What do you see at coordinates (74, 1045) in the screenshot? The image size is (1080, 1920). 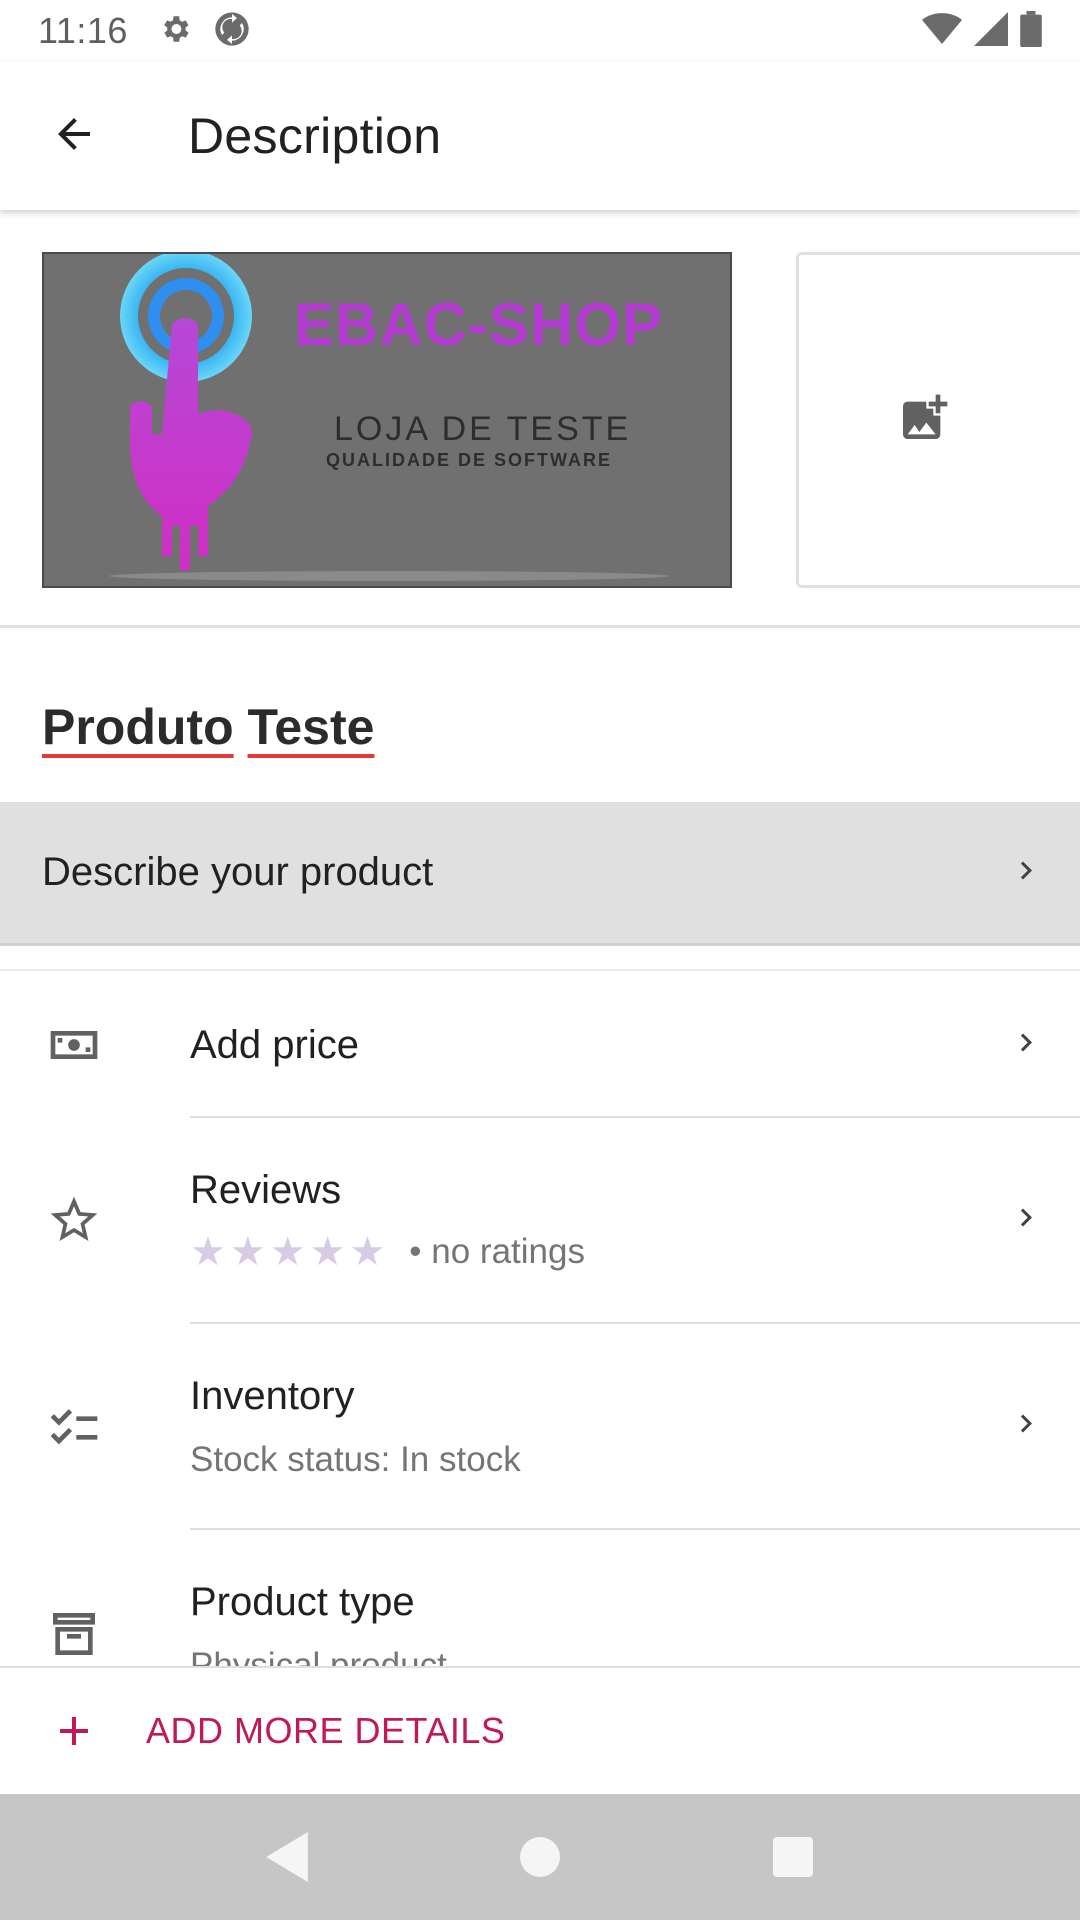 I see `money-icon` at bounding box center [74, 1045].